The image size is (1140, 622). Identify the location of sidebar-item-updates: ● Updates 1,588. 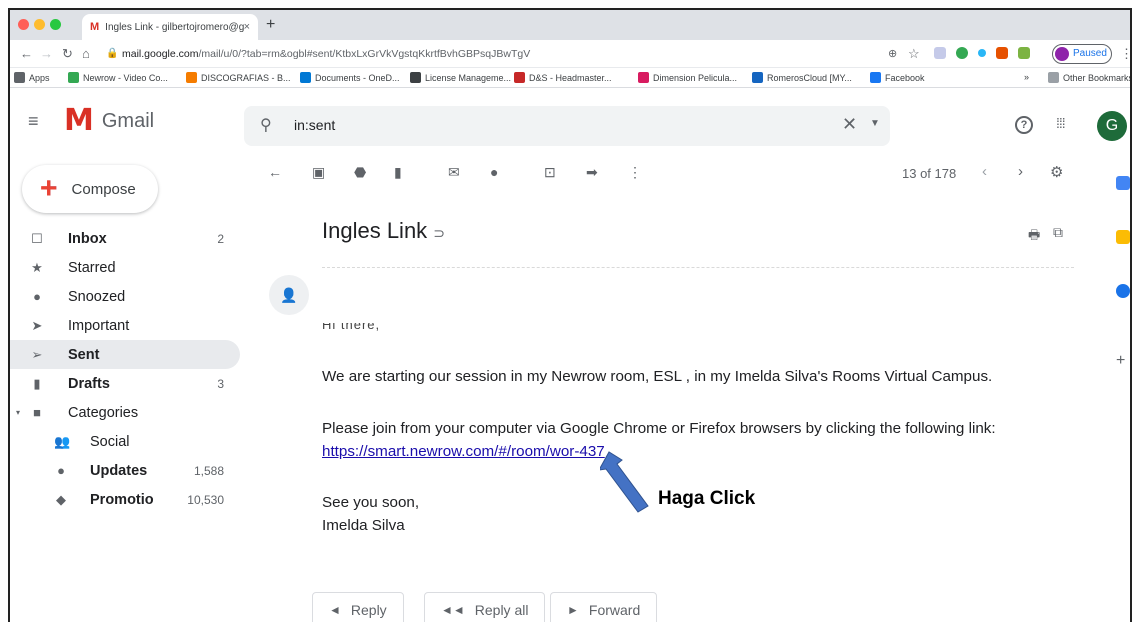
(125, 470).